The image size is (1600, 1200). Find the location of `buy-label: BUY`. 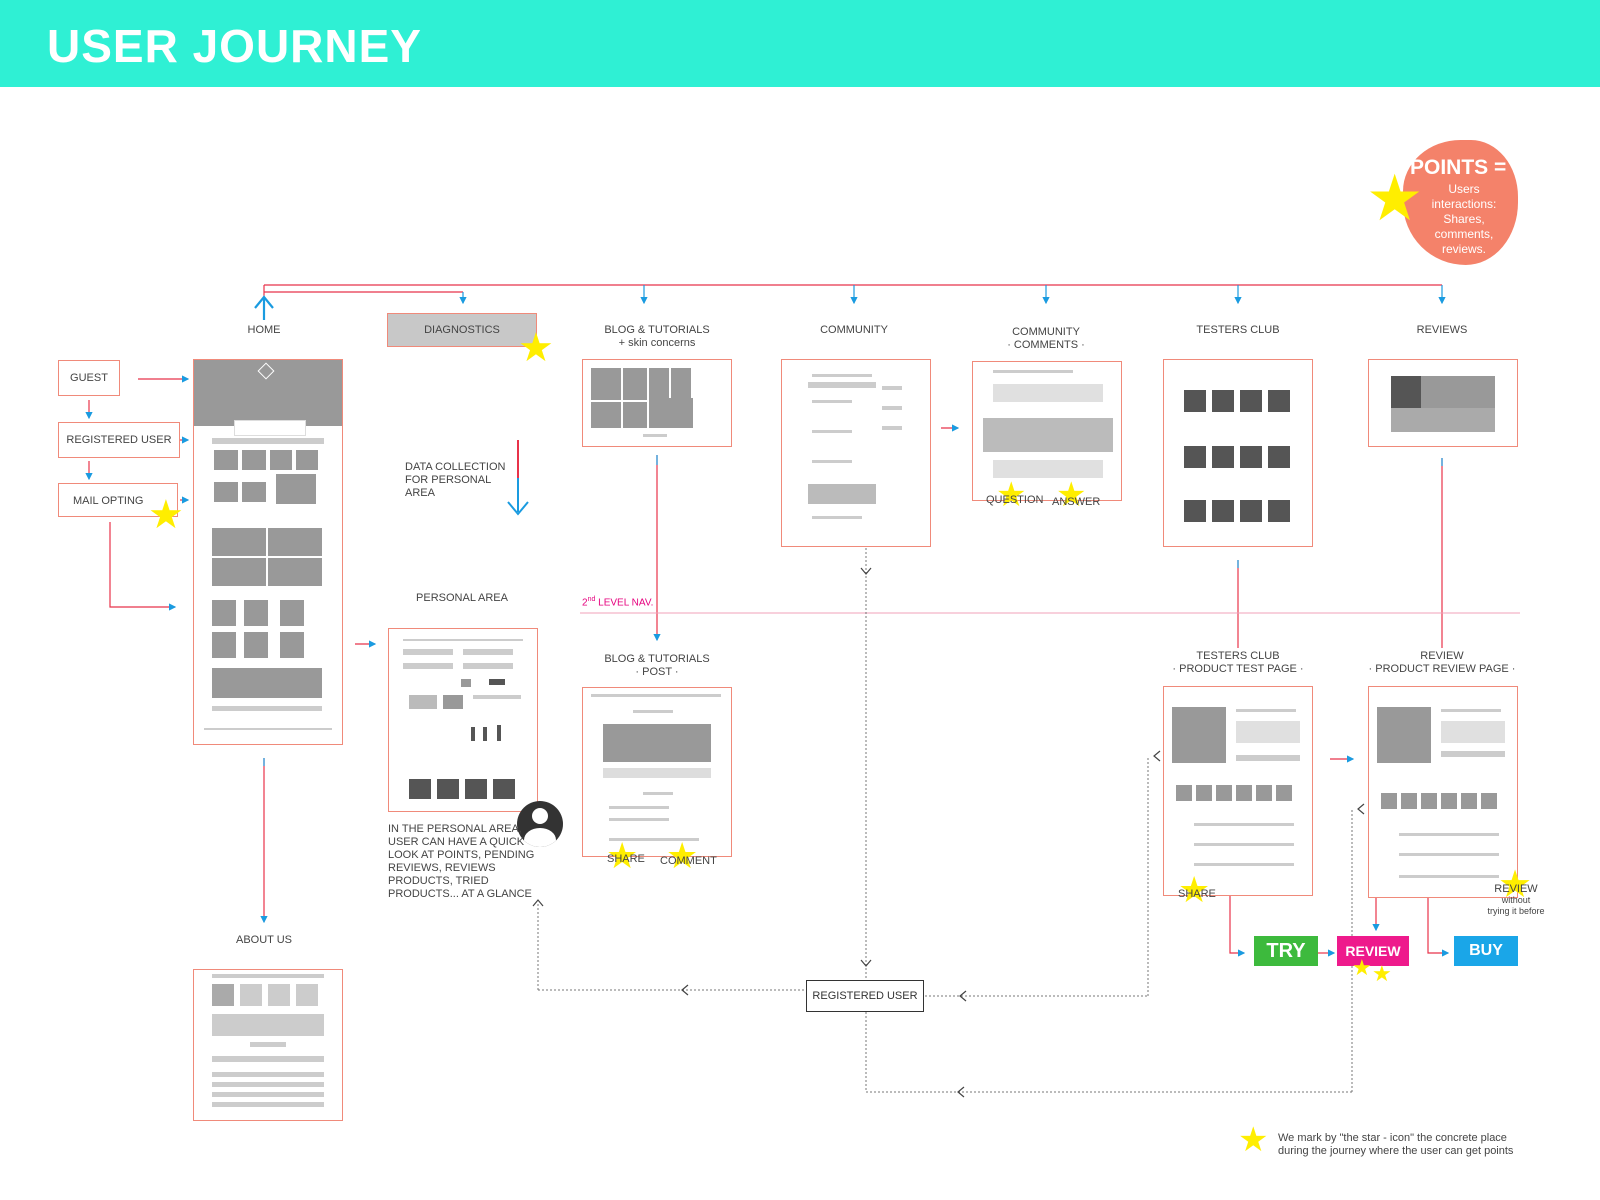

buy-label: BUY is located at coordinates (1486, 950).